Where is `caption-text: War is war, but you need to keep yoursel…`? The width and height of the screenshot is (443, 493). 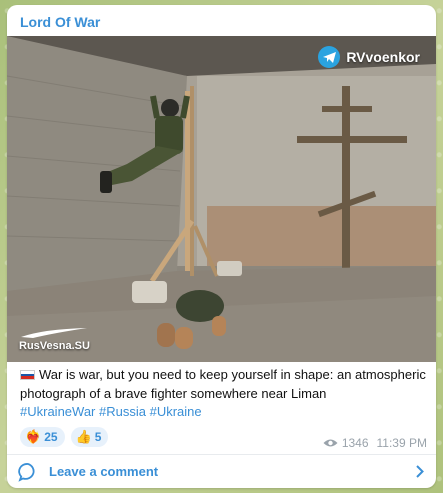
caption-text: War is war, but you need to keep yoursel… is located at coordinates (223, 384).